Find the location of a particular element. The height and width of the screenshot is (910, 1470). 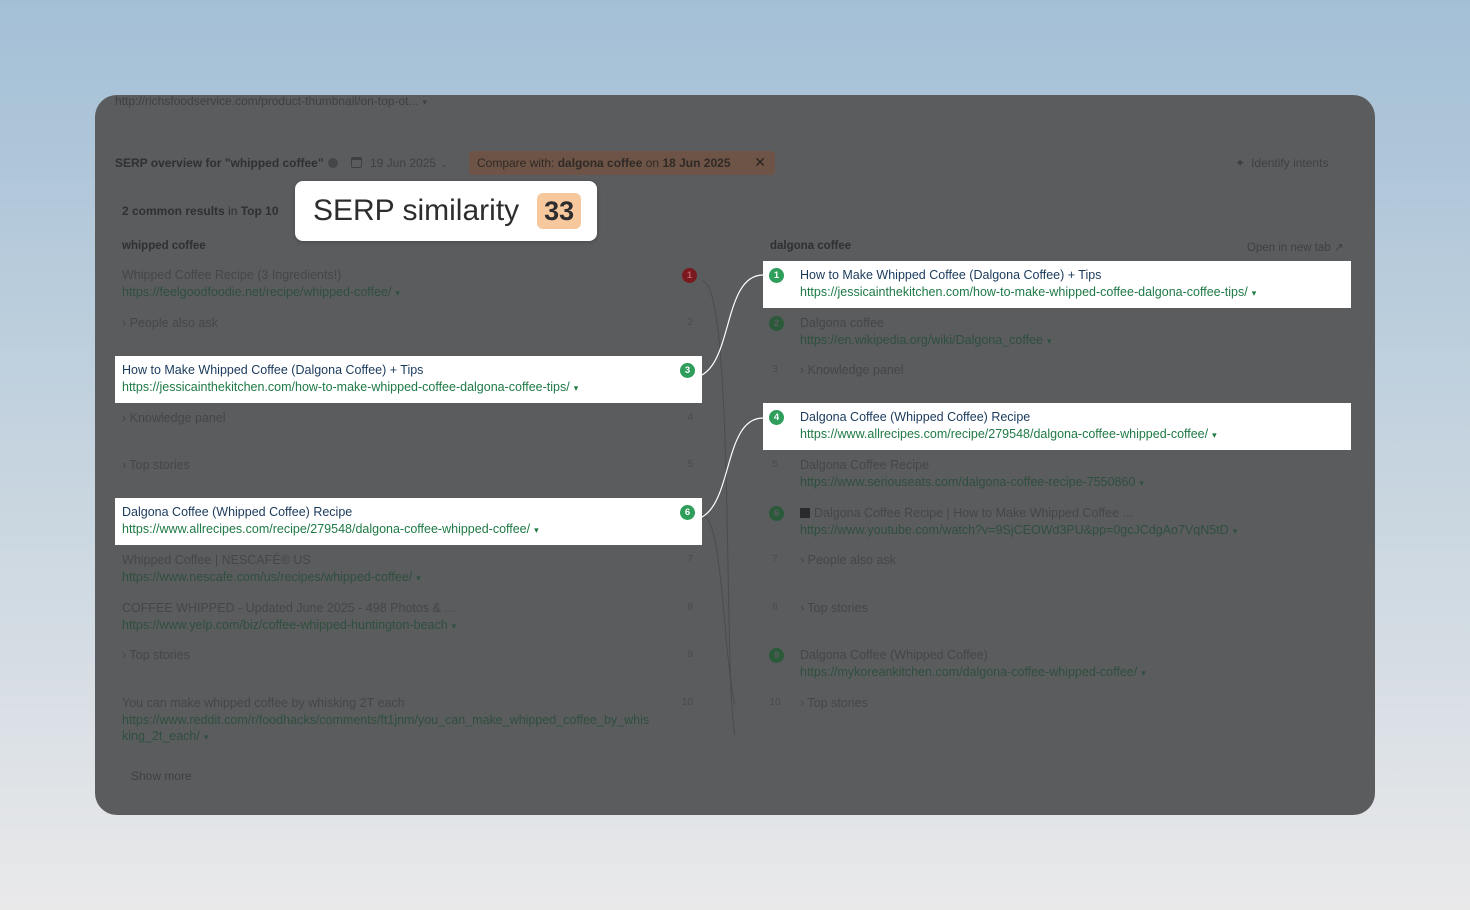

right-result-7: › People also ask is located at coordinates (848, 560).